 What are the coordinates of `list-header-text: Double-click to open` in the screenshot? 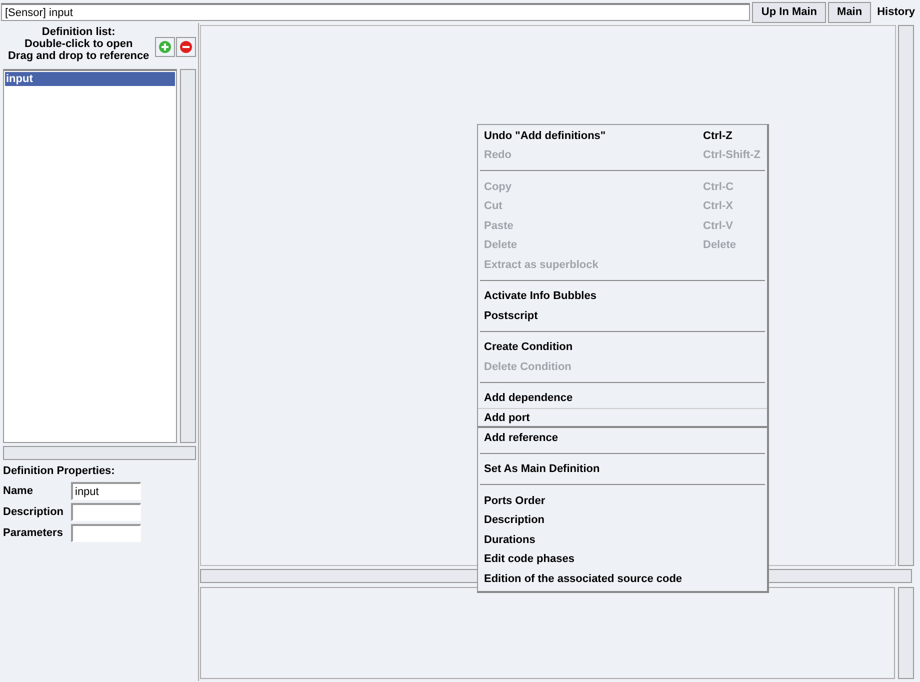 It's located at (78, 44).